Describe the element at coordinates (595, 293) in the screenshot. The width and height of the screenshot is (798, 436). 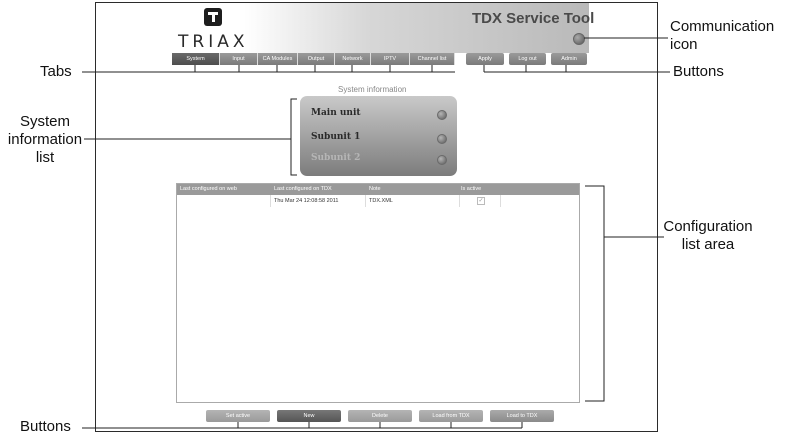
I see `callout-bracket-config-area` at that location.